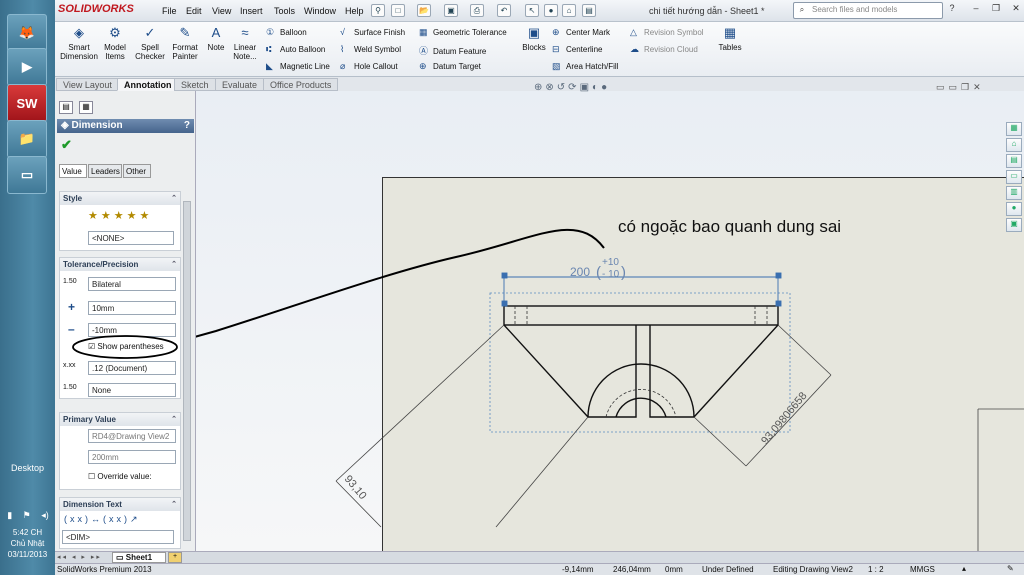  Describe the element at coordinates (45, 515) in the screenshot. I see `volume-icon: ◂)` at that location.